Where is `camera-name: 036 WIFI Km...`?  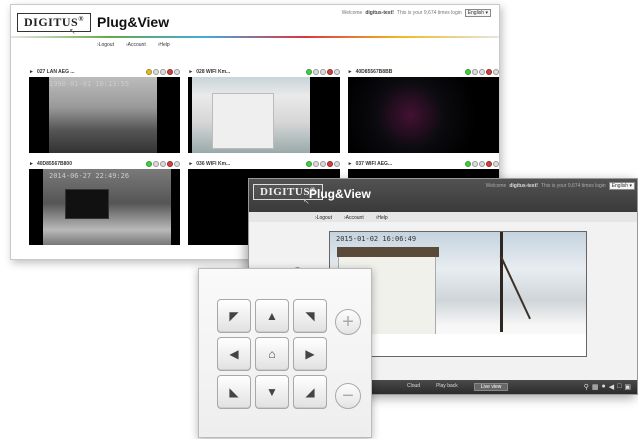 camera-name: 036 WIFI Km... is located at coordinates (213, 164).